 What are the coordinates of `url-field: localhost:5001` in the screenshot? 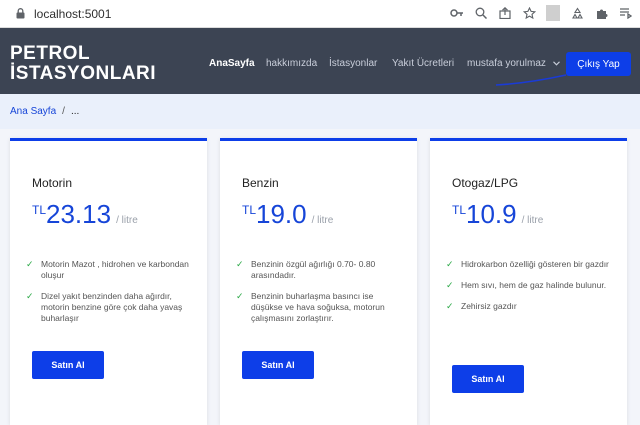 It's located at (72, 14).